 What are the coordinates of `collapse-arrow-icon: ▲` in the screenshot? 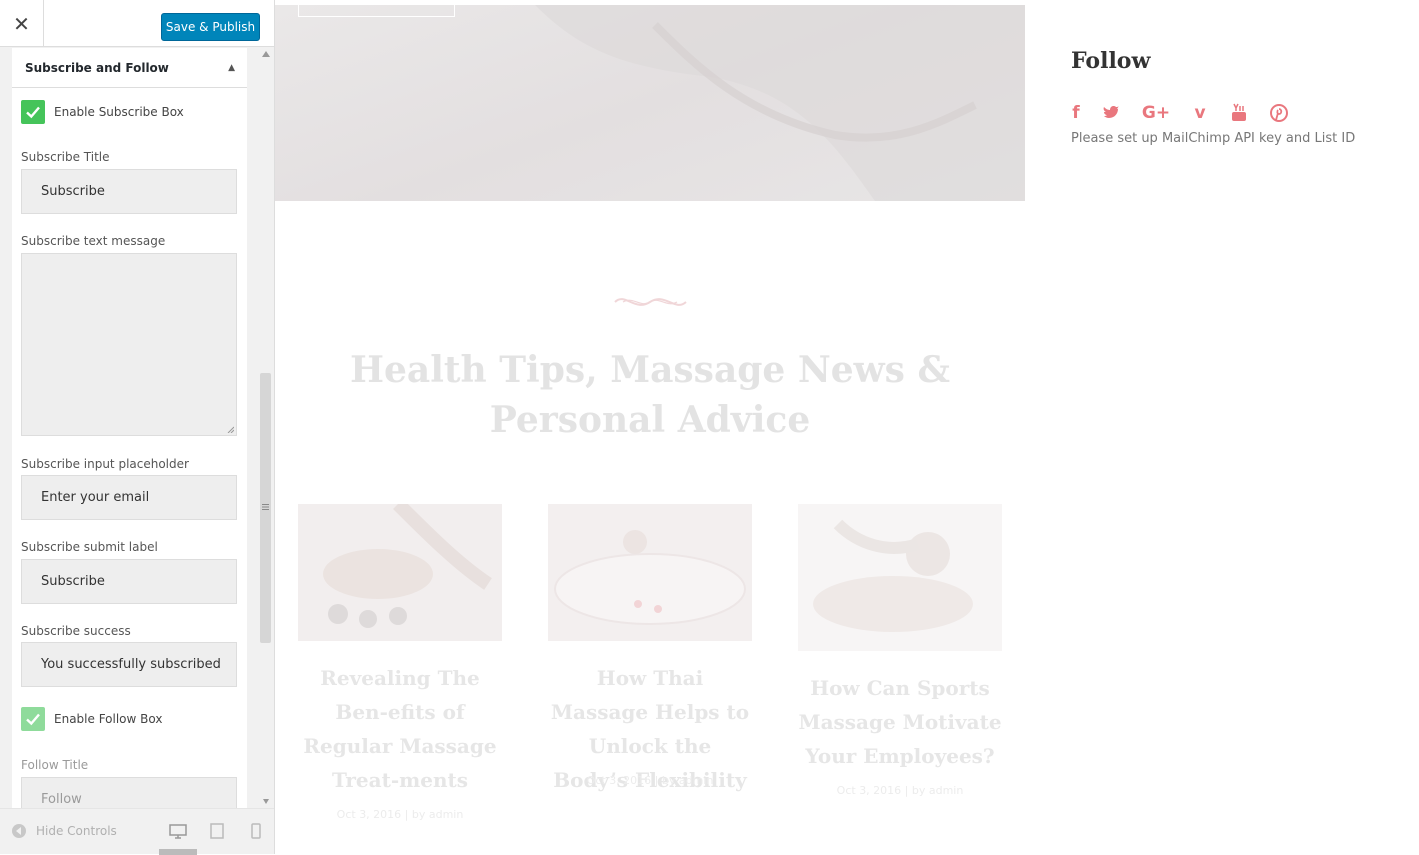 It's located at (231, 68).